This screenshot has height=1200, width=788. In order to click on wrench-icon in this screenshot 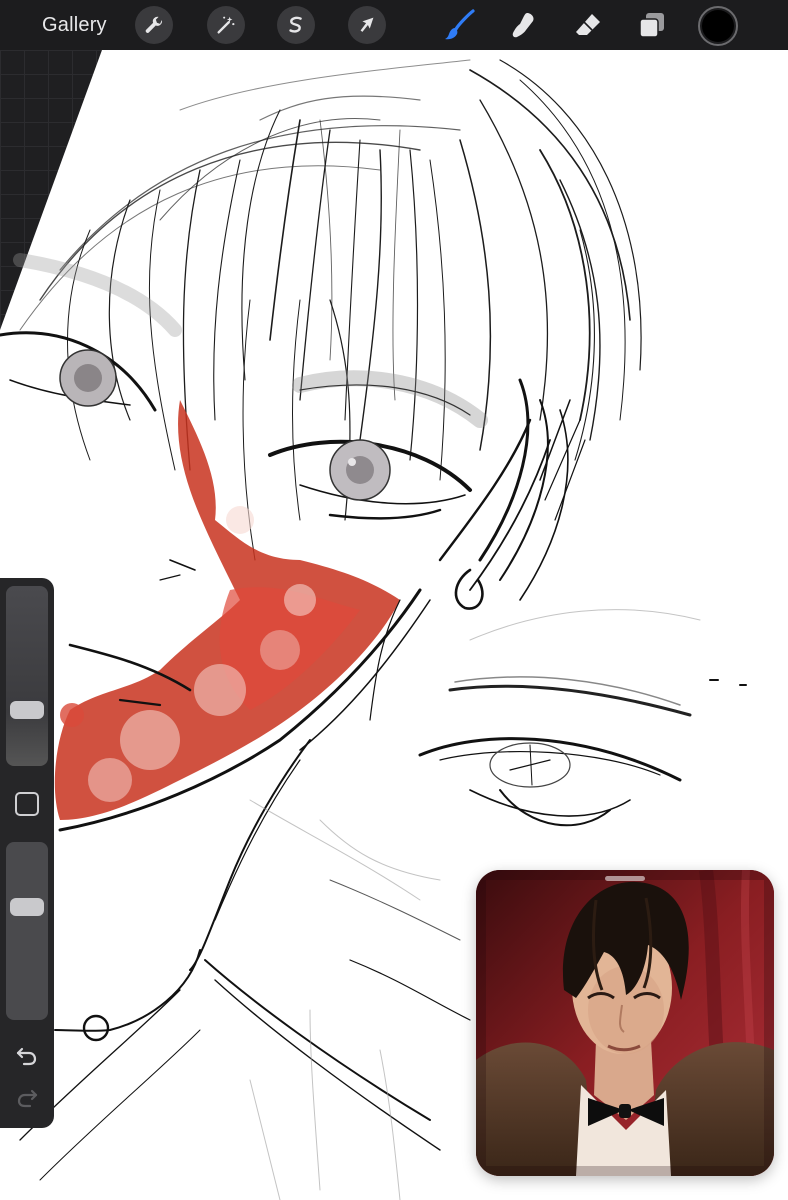, I will do `click(153, 24)`.